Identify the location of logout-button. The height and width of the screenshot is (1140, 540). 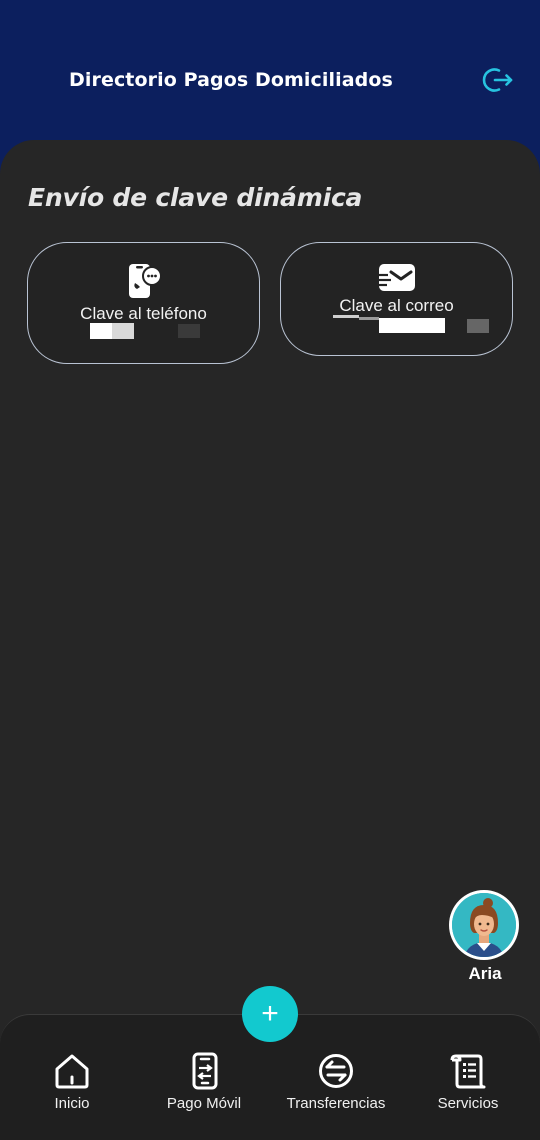
(498, 80).